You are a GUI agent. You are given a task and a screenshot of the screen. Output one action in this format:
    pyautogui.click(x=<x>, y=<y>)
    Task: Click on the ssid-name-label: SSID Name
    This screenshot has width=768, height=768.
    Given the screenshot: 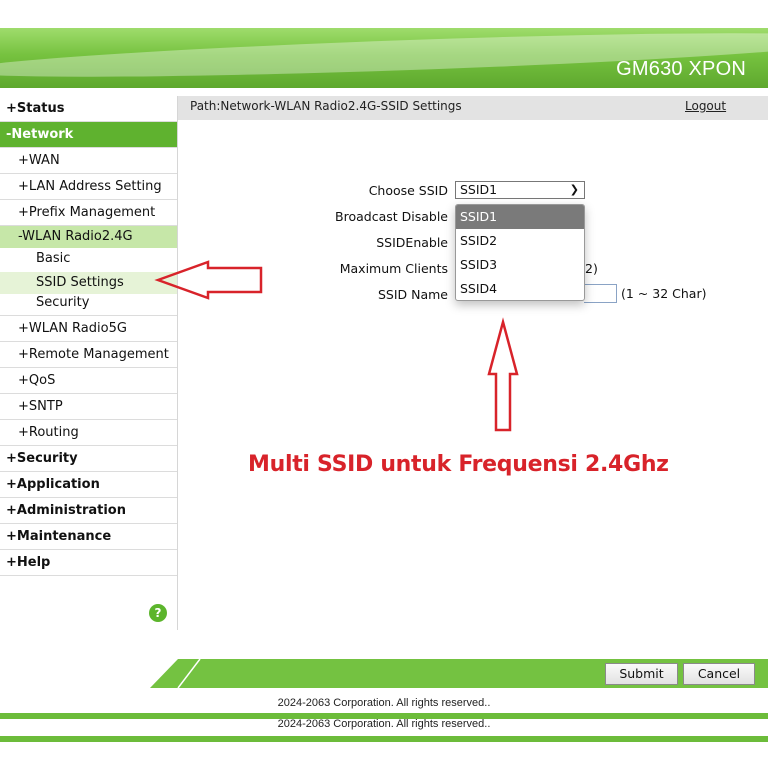 What is the action you would take?
    pyautogui.click(x=412, y=294)
    